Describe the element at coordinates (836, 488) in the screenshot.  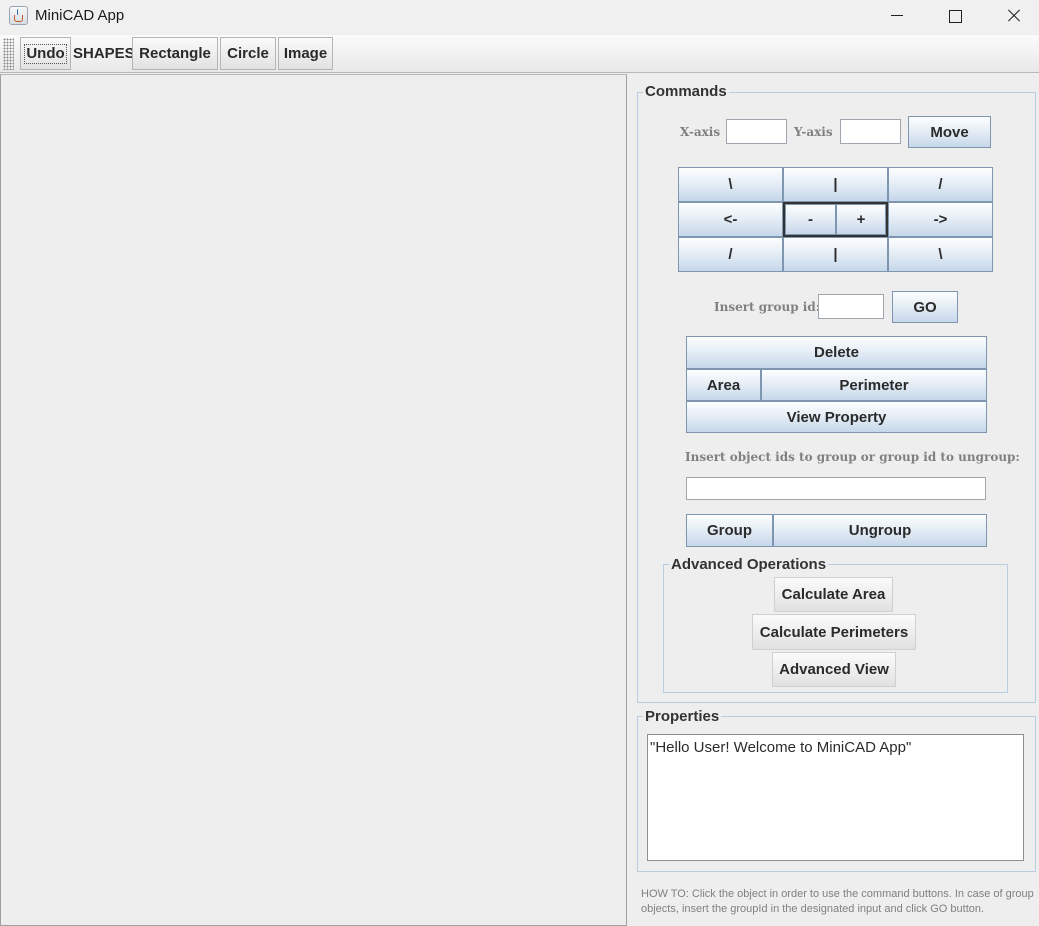
I see `object-ids-input` at that location.